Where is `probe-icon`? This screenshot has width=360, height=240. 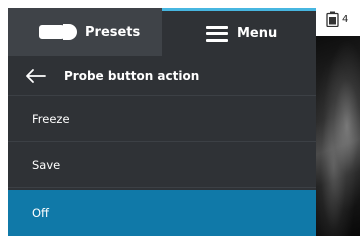 probe-icon is located at coordinates (58, 32).